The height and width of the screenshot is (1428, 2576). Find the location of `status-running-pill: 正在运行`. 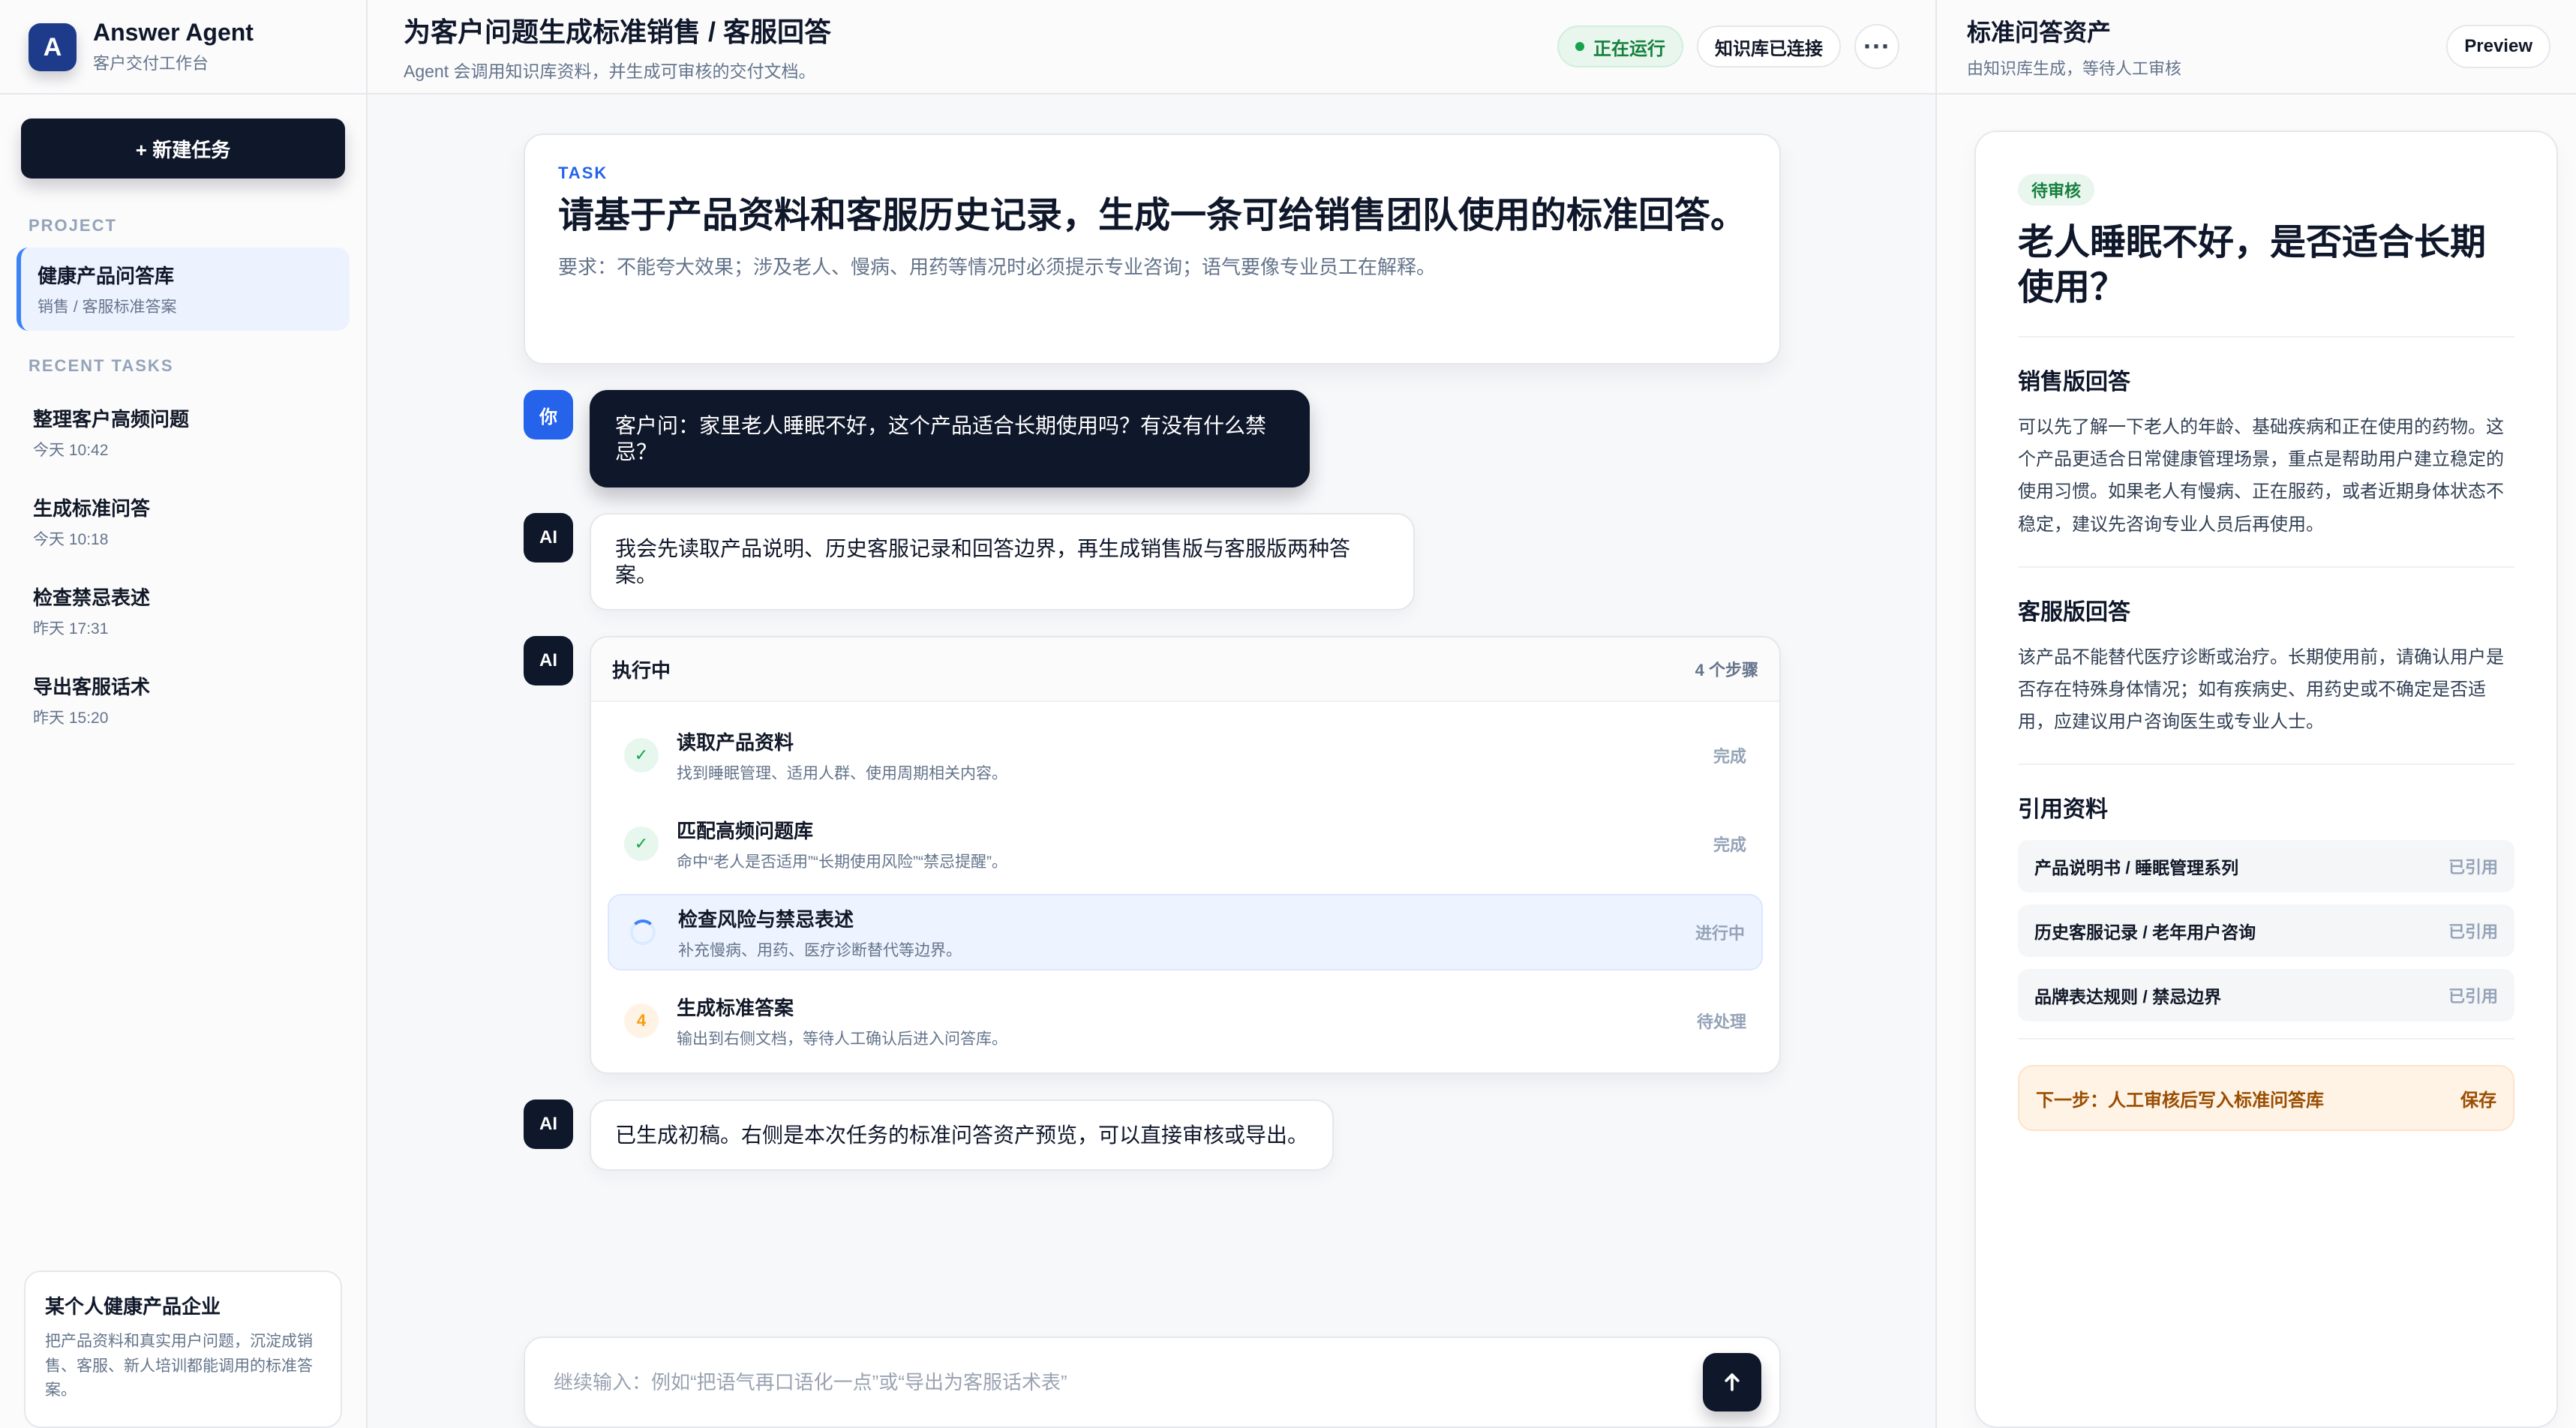

status-running-pill: 正在运行 is located at coordinates (1620, 47).